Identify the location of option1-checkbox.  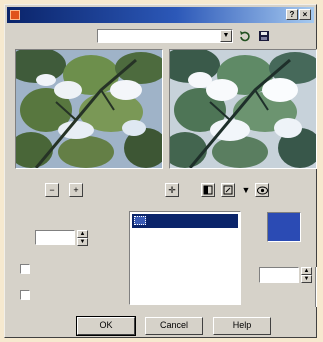
(25, 269).